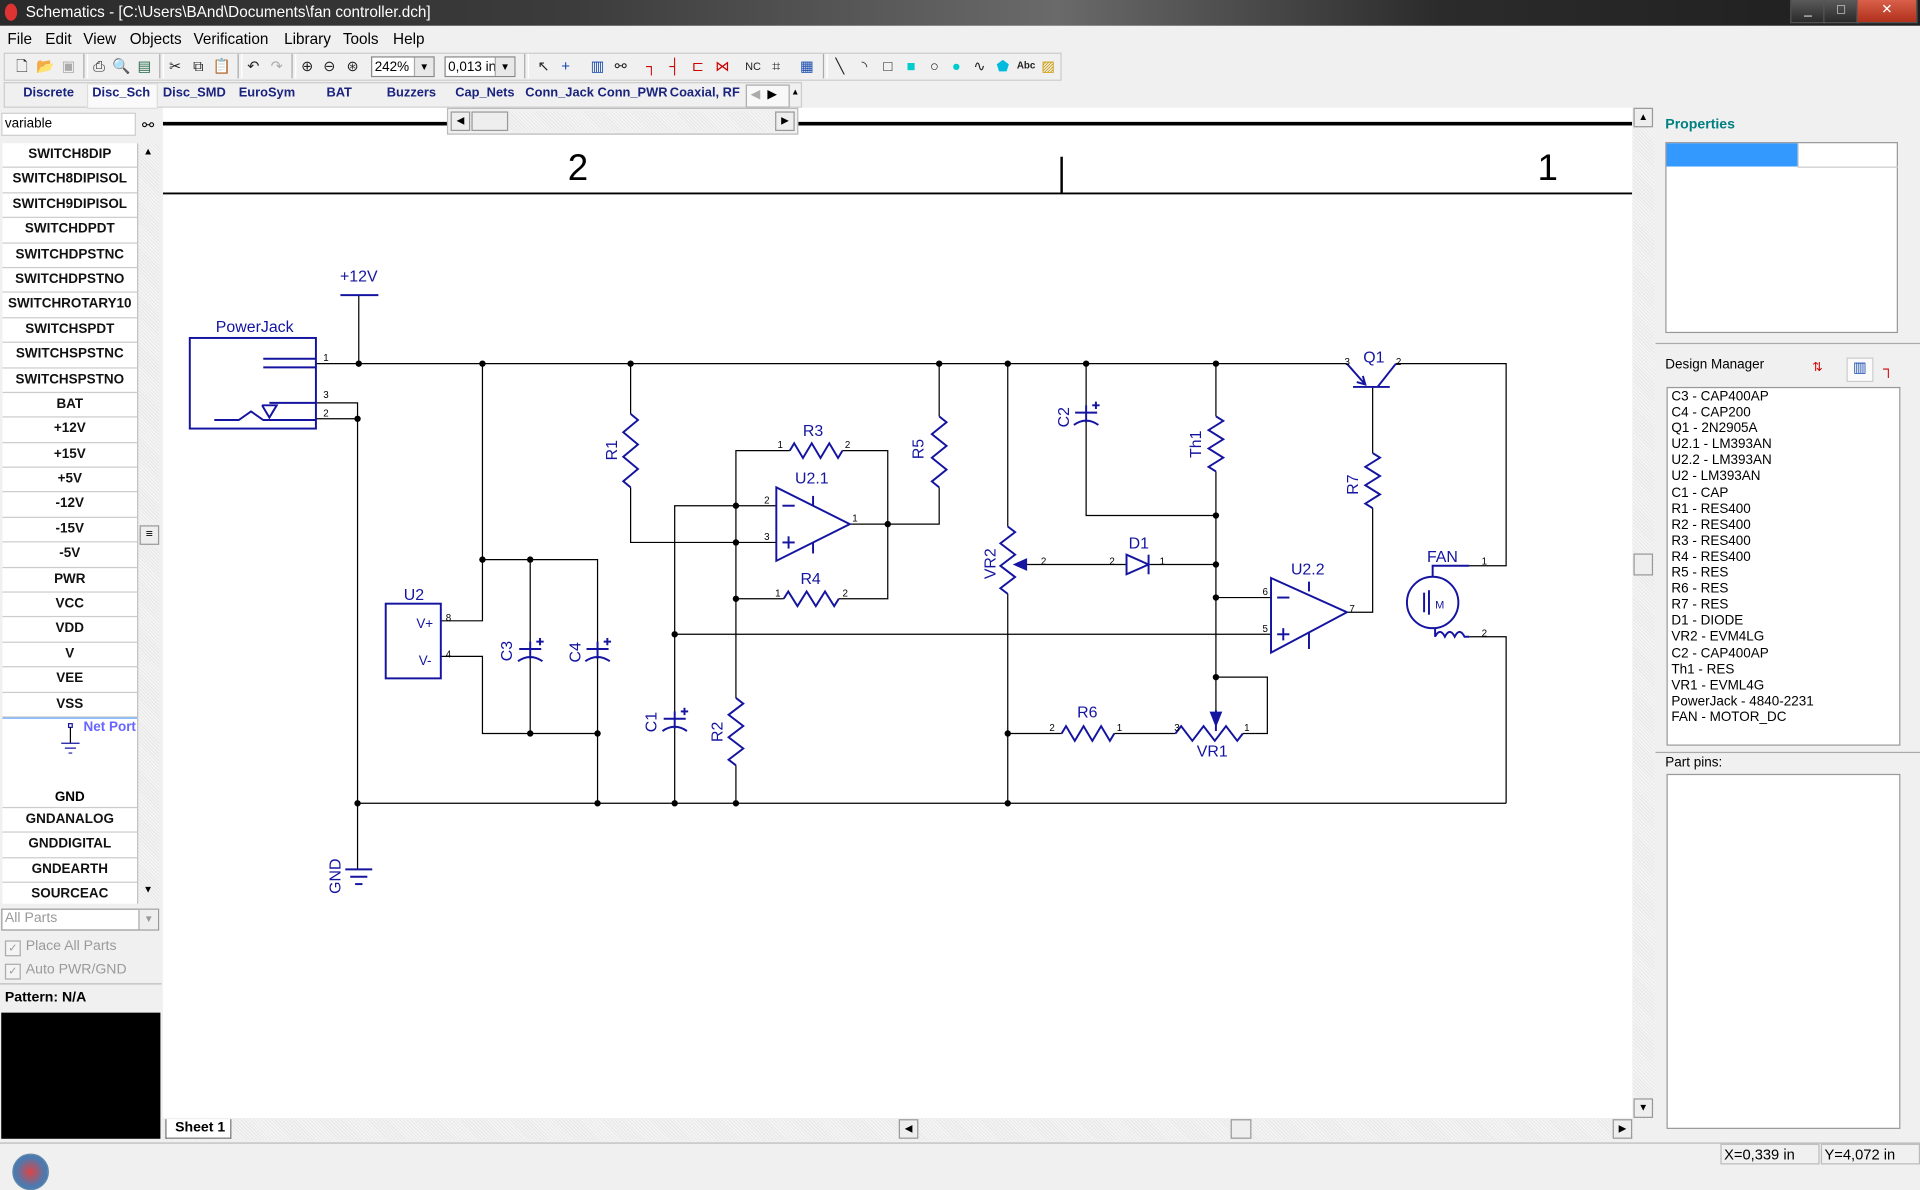  I want to click on tab-discrete: Discrete, so click(48, 93).